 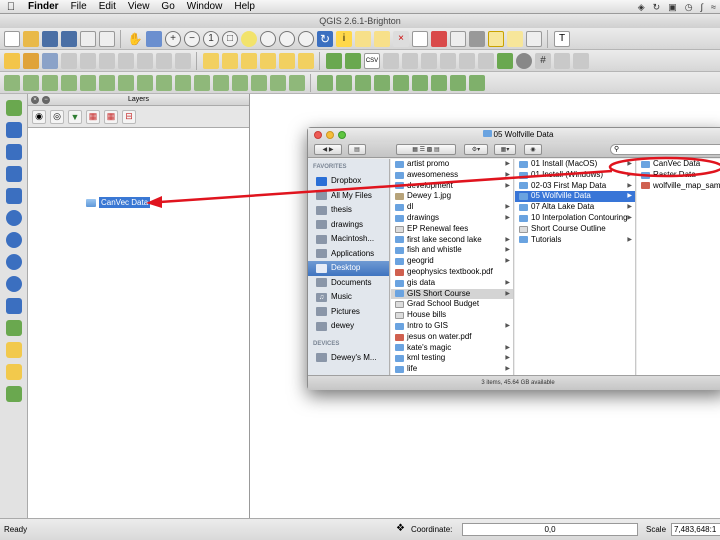 What do you see at coordinates (386, 186) in the screenshot?
I see `annotation-line` at bounding box center [386, 186].